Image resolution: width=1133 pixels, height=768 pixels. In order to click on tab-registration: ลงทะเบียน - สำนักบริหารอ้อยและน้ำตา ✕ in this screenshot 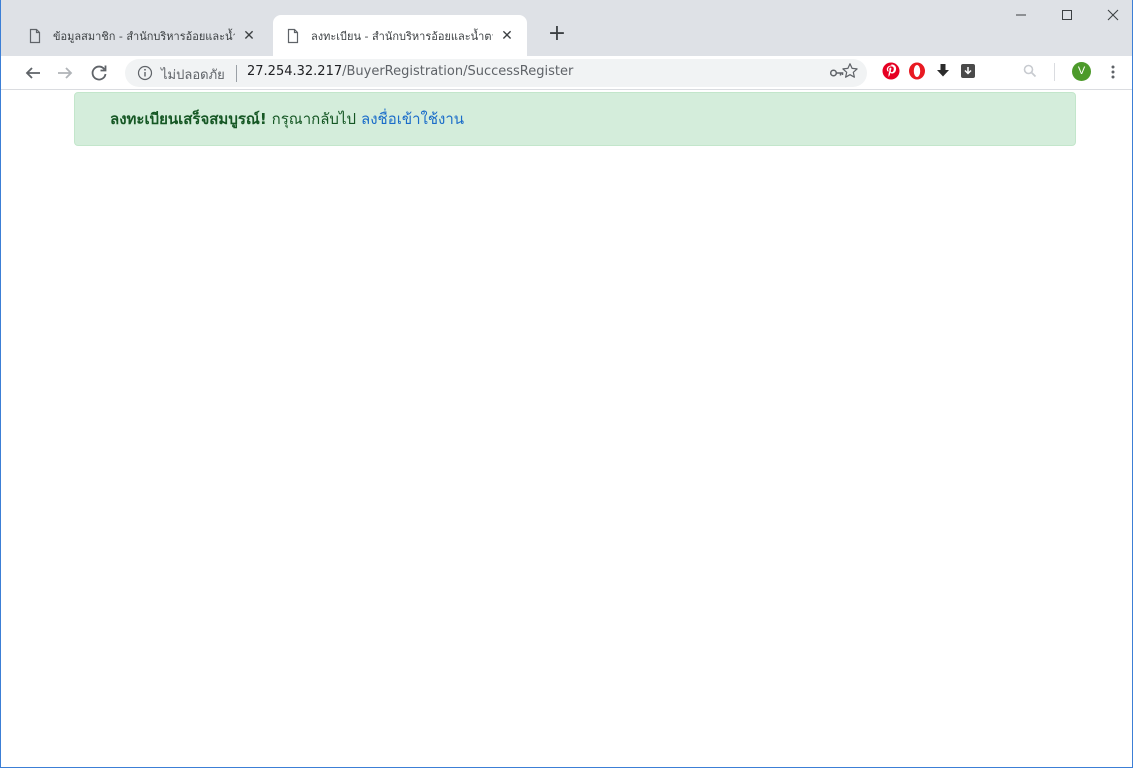, I will do `click(400, 35)`.